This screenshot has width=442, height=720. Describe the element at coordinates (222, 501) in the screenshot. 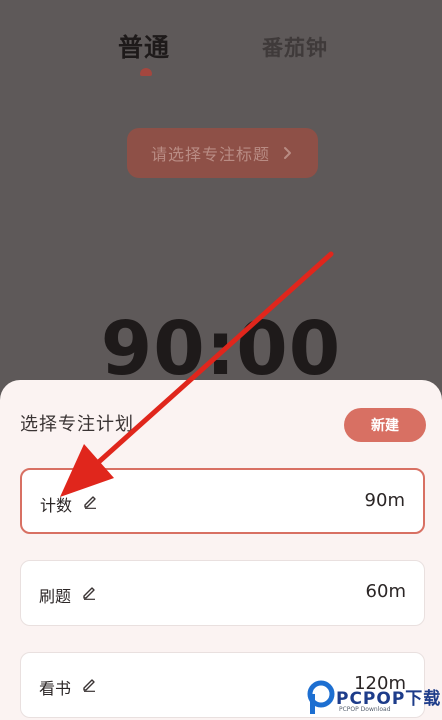

I see `plan-item-count: 计数 90m` at that location.